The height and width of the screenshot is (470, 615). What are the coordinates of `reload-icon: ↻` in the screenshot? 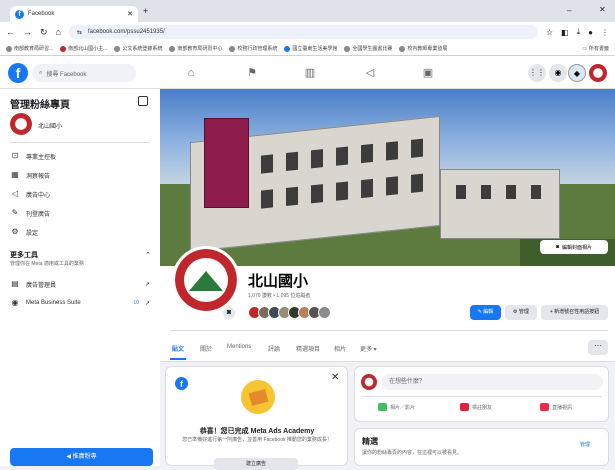 It's located at (44, 32).